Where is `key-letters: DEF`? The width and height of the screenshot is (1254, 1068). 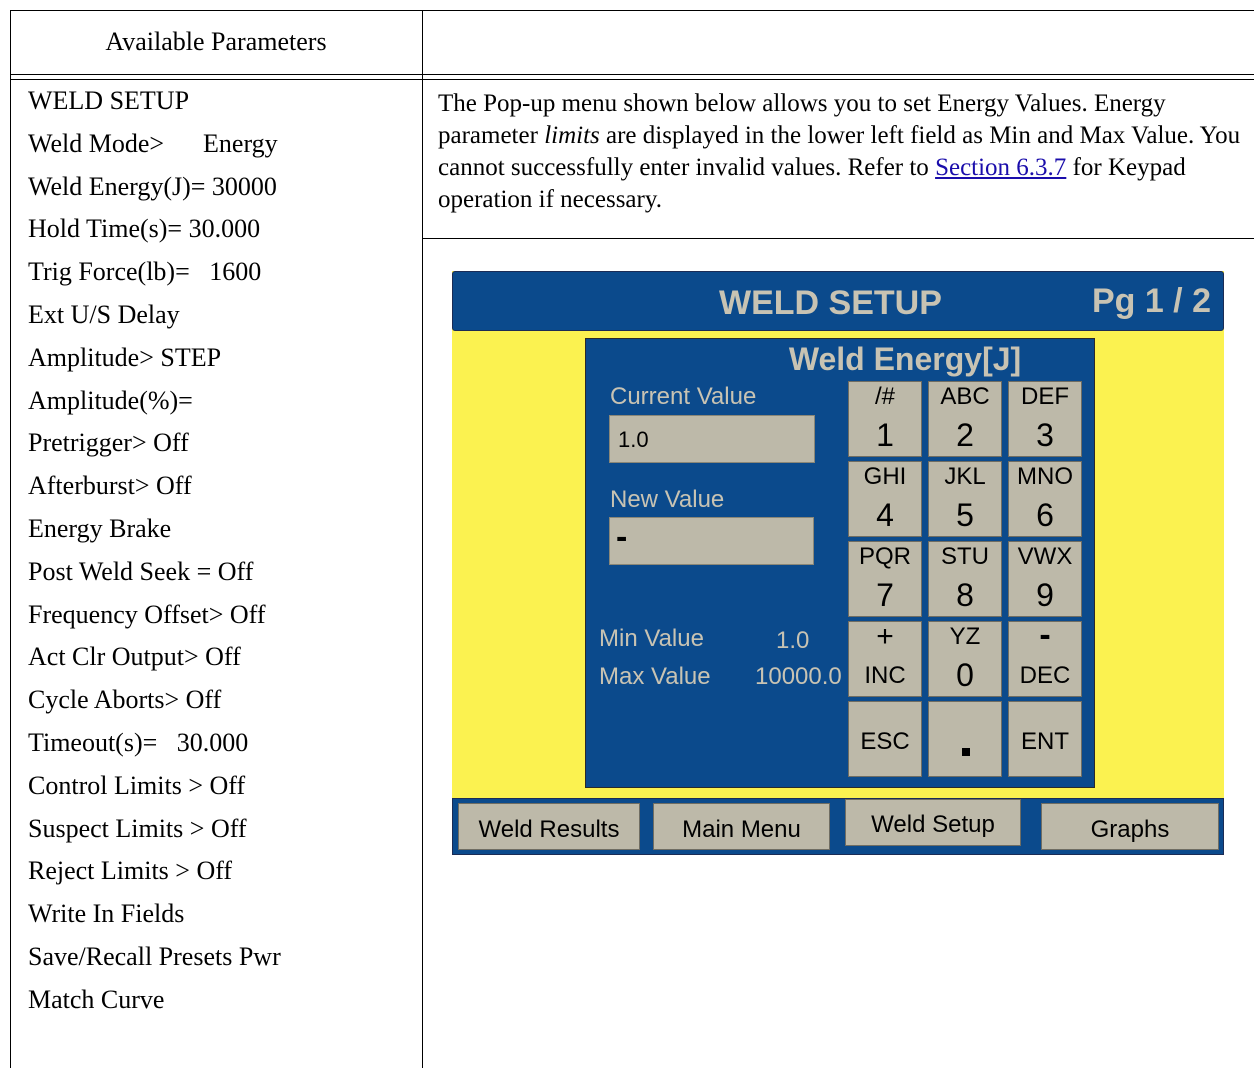 key-letters: DEF is located at coordinates (1045, 396).